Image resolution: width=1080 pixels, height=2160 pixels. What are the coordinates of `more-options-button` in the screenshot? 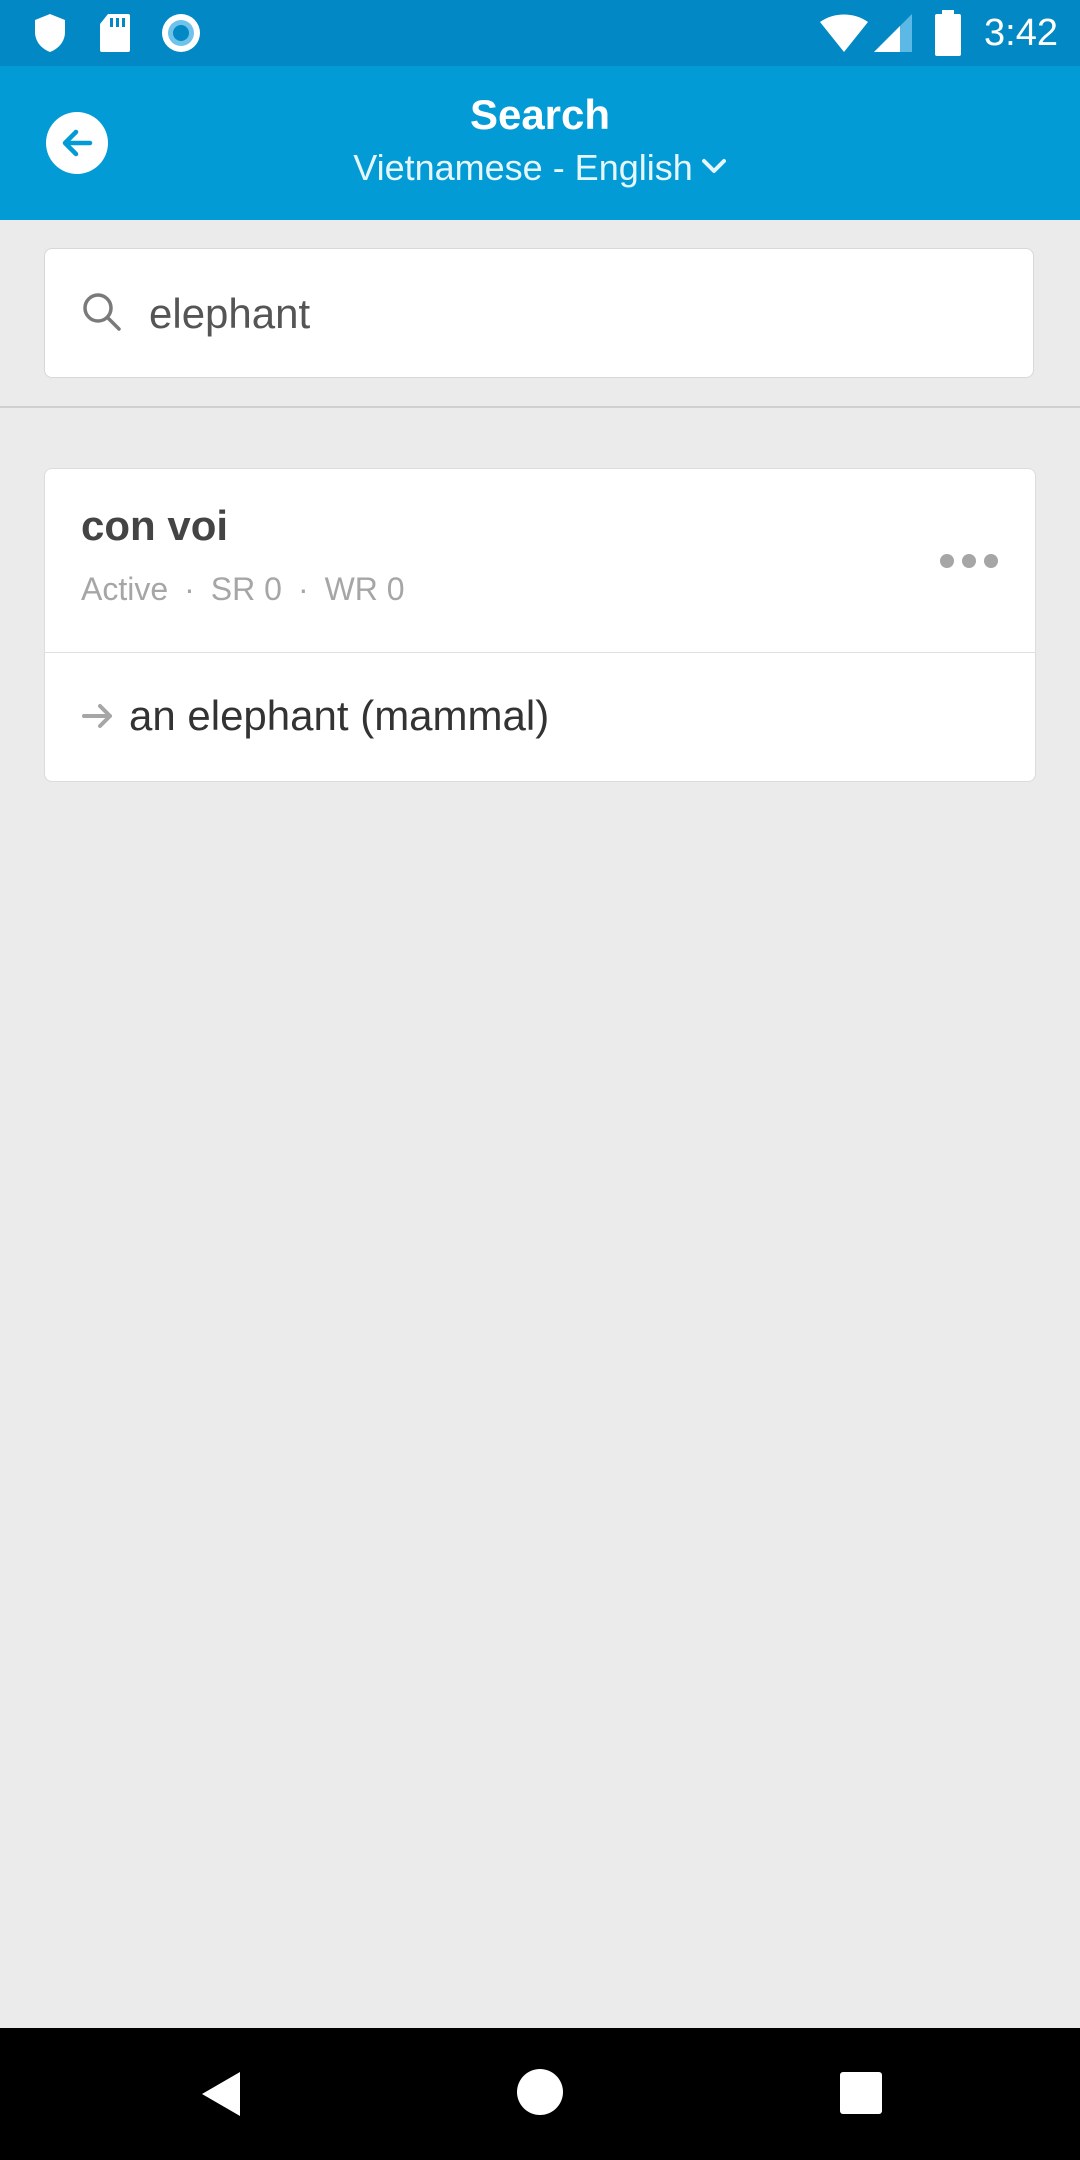 It's located at (970, 561).